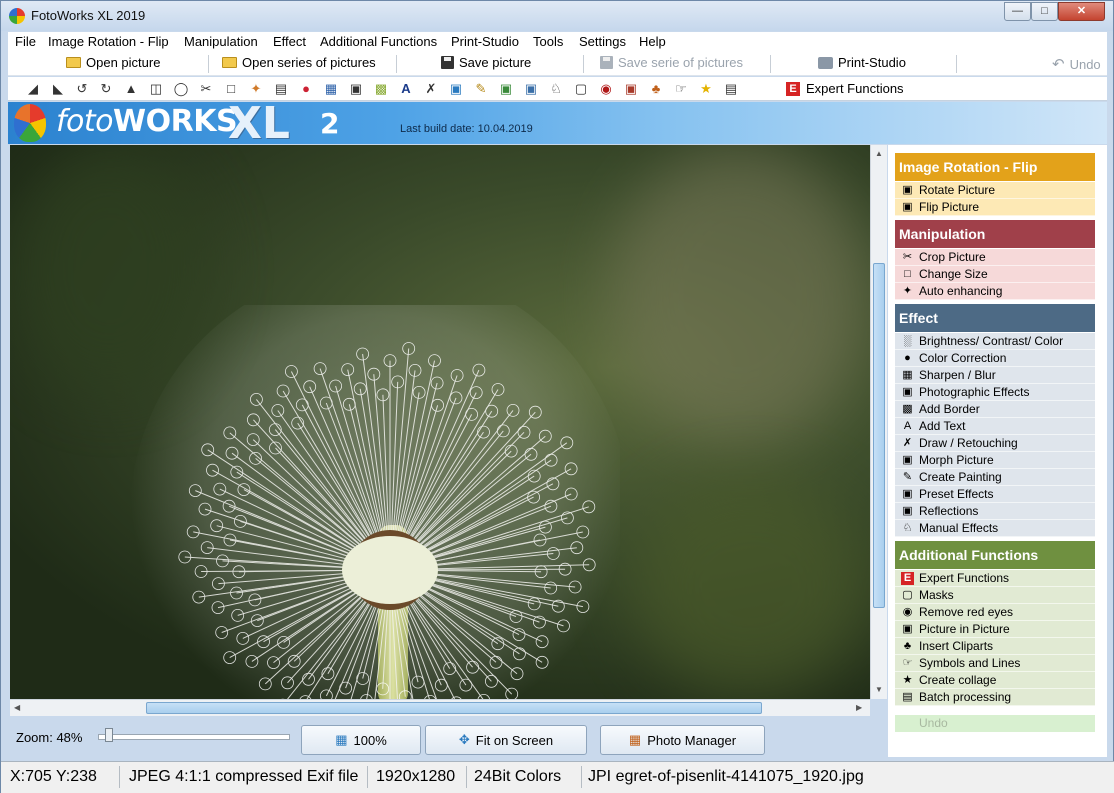 Image resolution: width=1114 pixels, height=793 pixels. Describe the element at coordinates (485, 41) in the screenshot. I see `menu-print-studio: Print-Studio` at that location.